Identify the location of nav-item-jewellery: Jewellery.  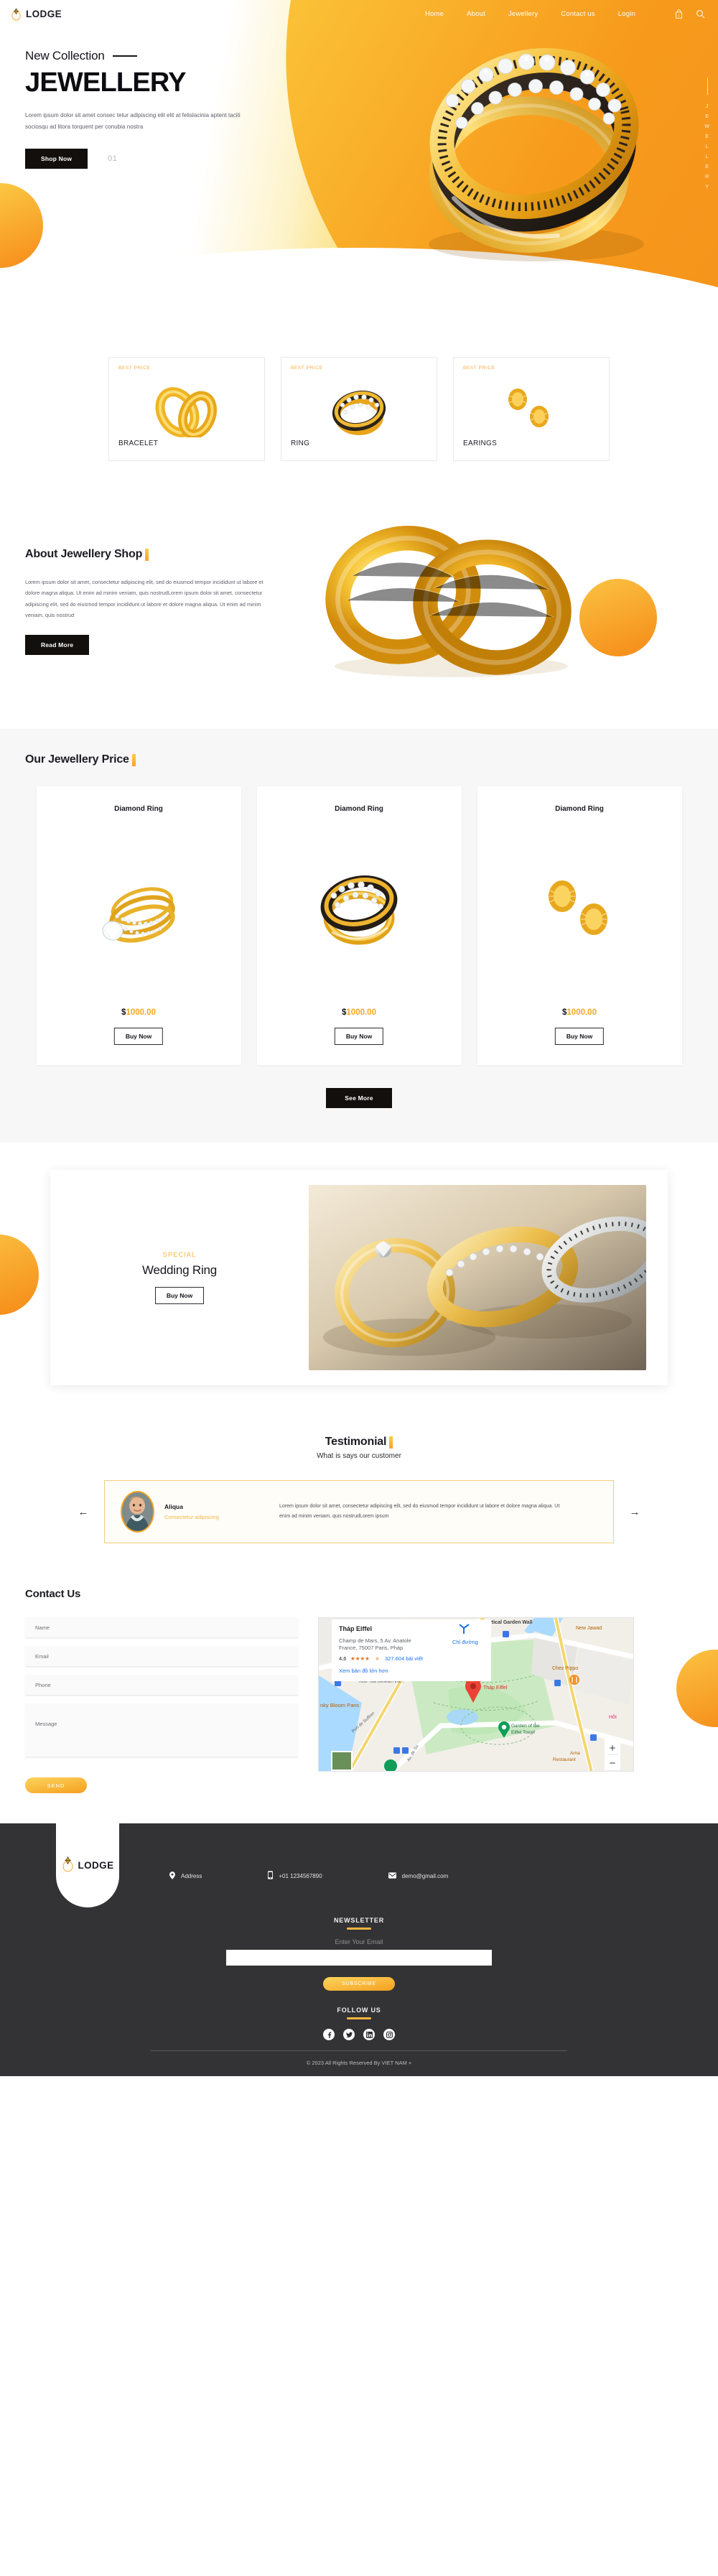
(523, 14).